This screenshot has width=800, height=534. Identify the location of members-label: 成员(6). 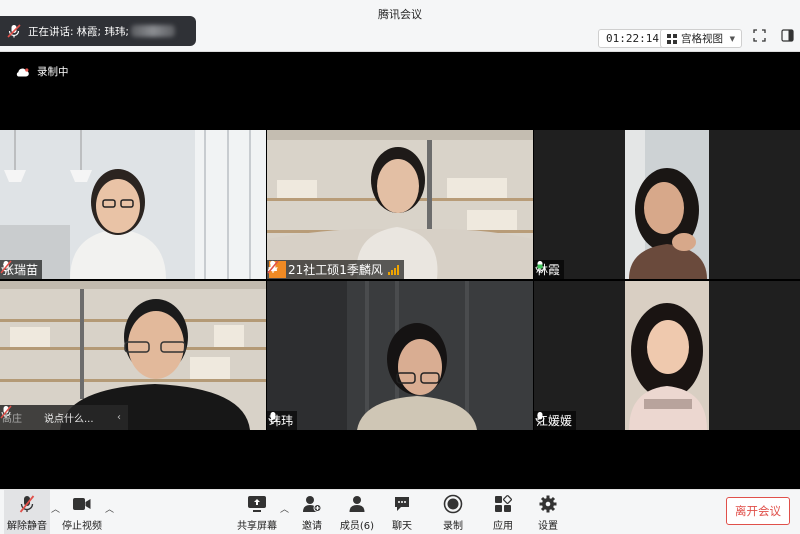
(357, 526).